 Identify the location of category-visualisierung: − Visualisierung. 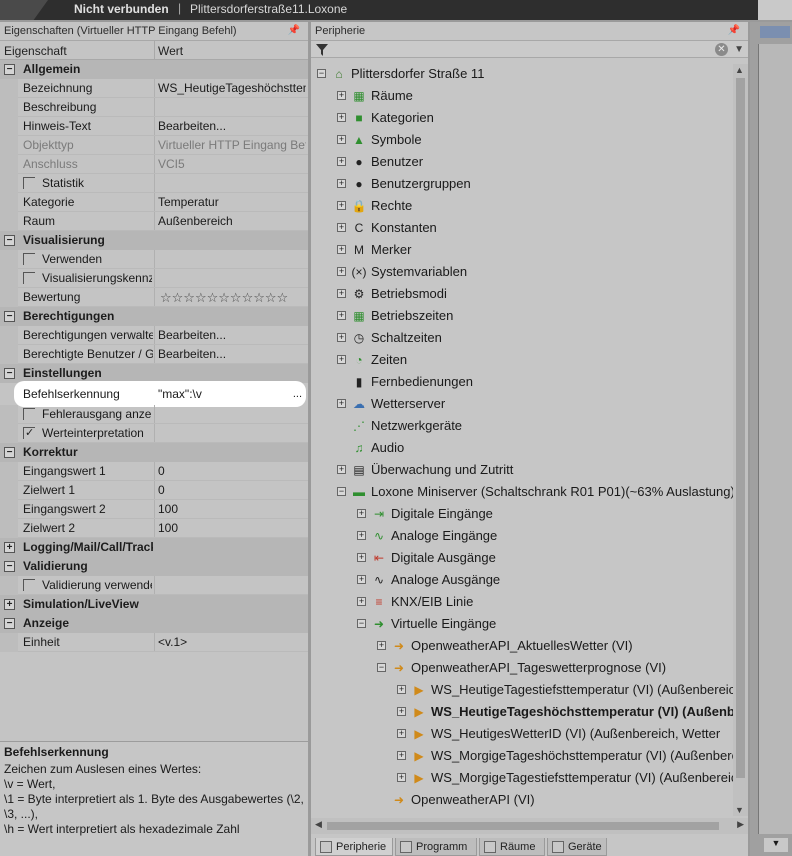
(154, 240).